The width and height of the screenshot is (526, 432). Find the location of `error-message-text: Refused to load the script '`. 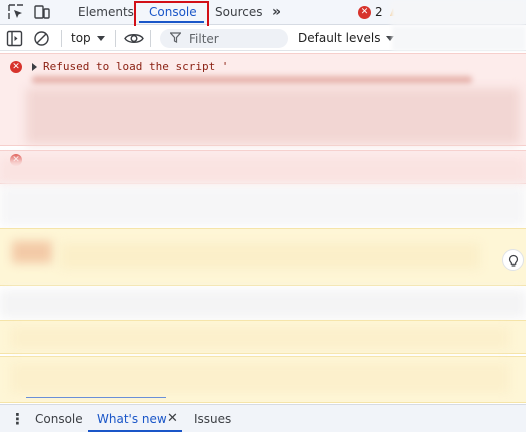

error-message-text: Refused to load the script ' is located at coordinates (136, 66).